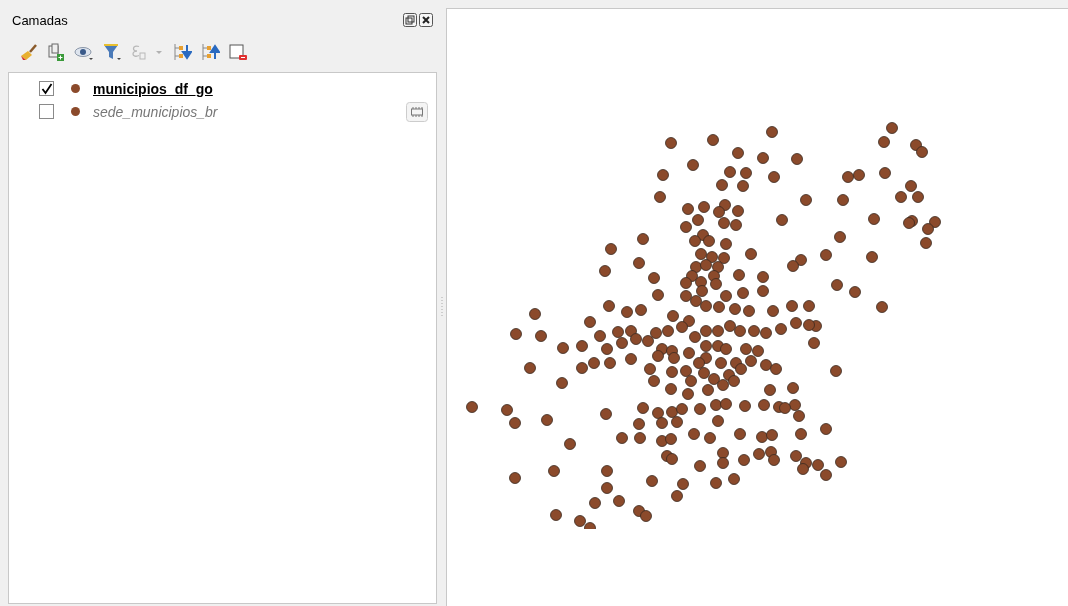 This screenshot has height=606, width=1068. Describe the element at coordinates (40, 20) in the screenshot. I see `panel-title: Camadas` at that location.